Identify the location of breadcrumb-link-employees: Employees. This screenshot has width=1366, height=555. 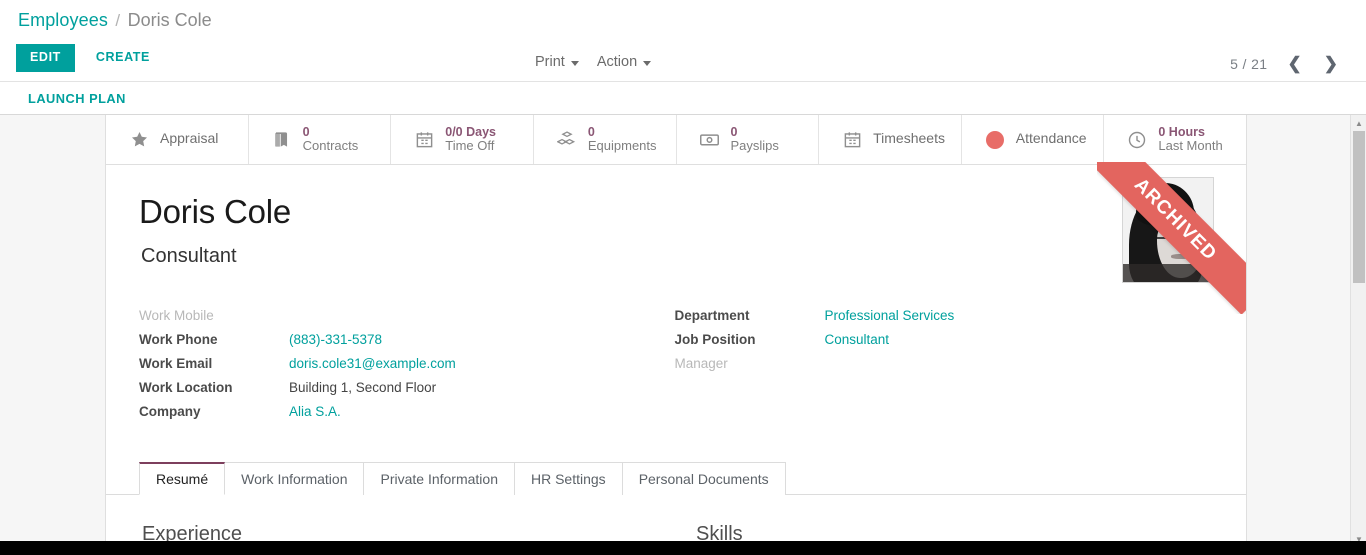
(63, 20).